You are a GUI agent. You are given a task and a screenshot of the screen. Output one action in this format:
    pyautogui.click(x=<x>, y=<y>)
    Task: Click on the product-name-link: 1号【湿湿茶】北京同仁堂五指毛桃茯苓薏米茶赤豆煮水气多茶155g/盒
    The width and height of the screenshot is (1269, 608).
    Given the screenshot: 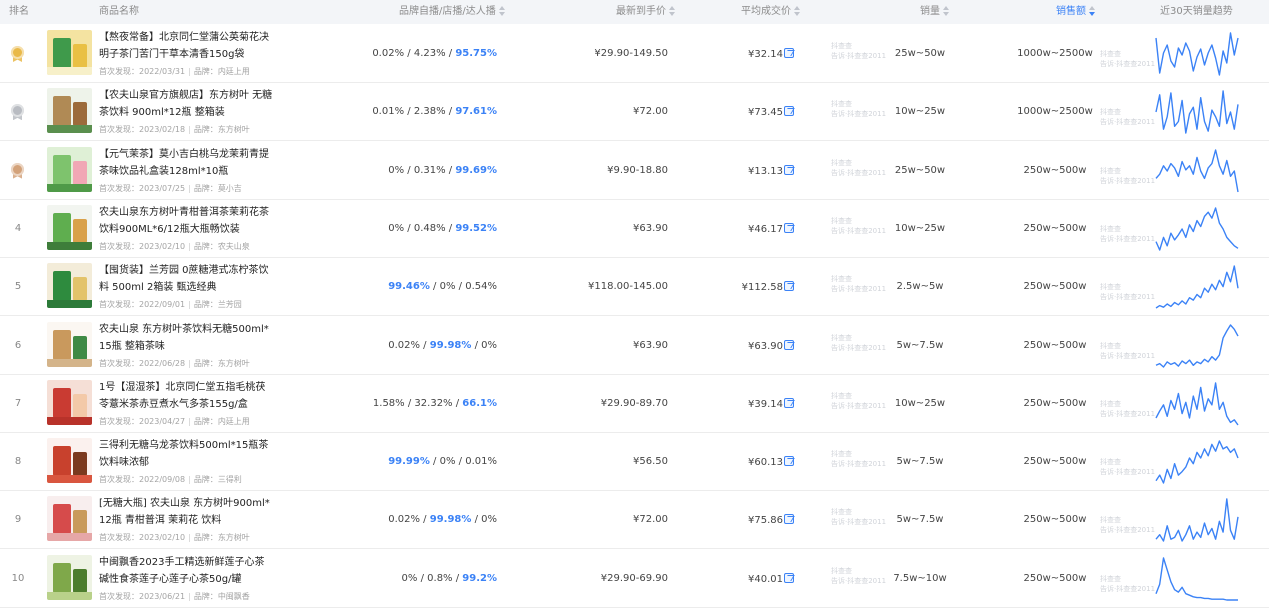 What is the action you would take?
    pyautogui.click(x=186, y=396)
    